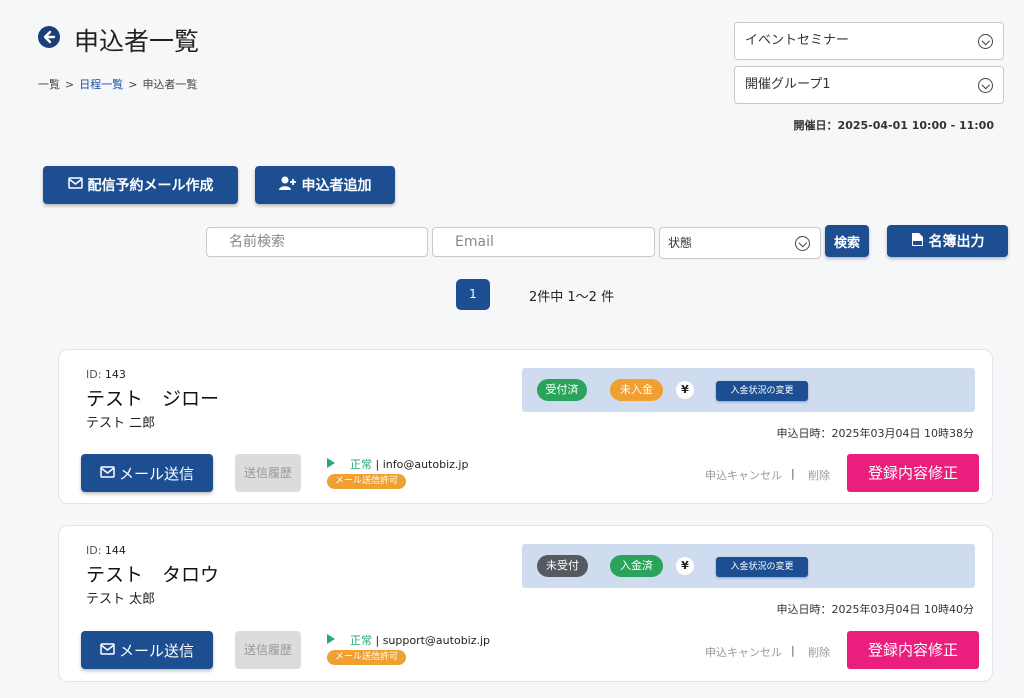  What do you see at coordinates (150, 186) in the screenshot?
I see `schedule-mail-label: 配信予約メール作成` at bounding box center [150, 186].